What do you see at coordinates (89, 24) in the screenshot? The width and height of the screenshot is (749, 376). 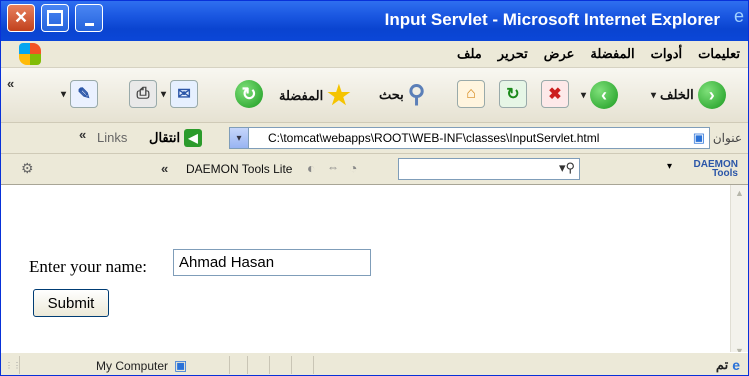 I see `minimize-icon` at bounding box center [89, 24].